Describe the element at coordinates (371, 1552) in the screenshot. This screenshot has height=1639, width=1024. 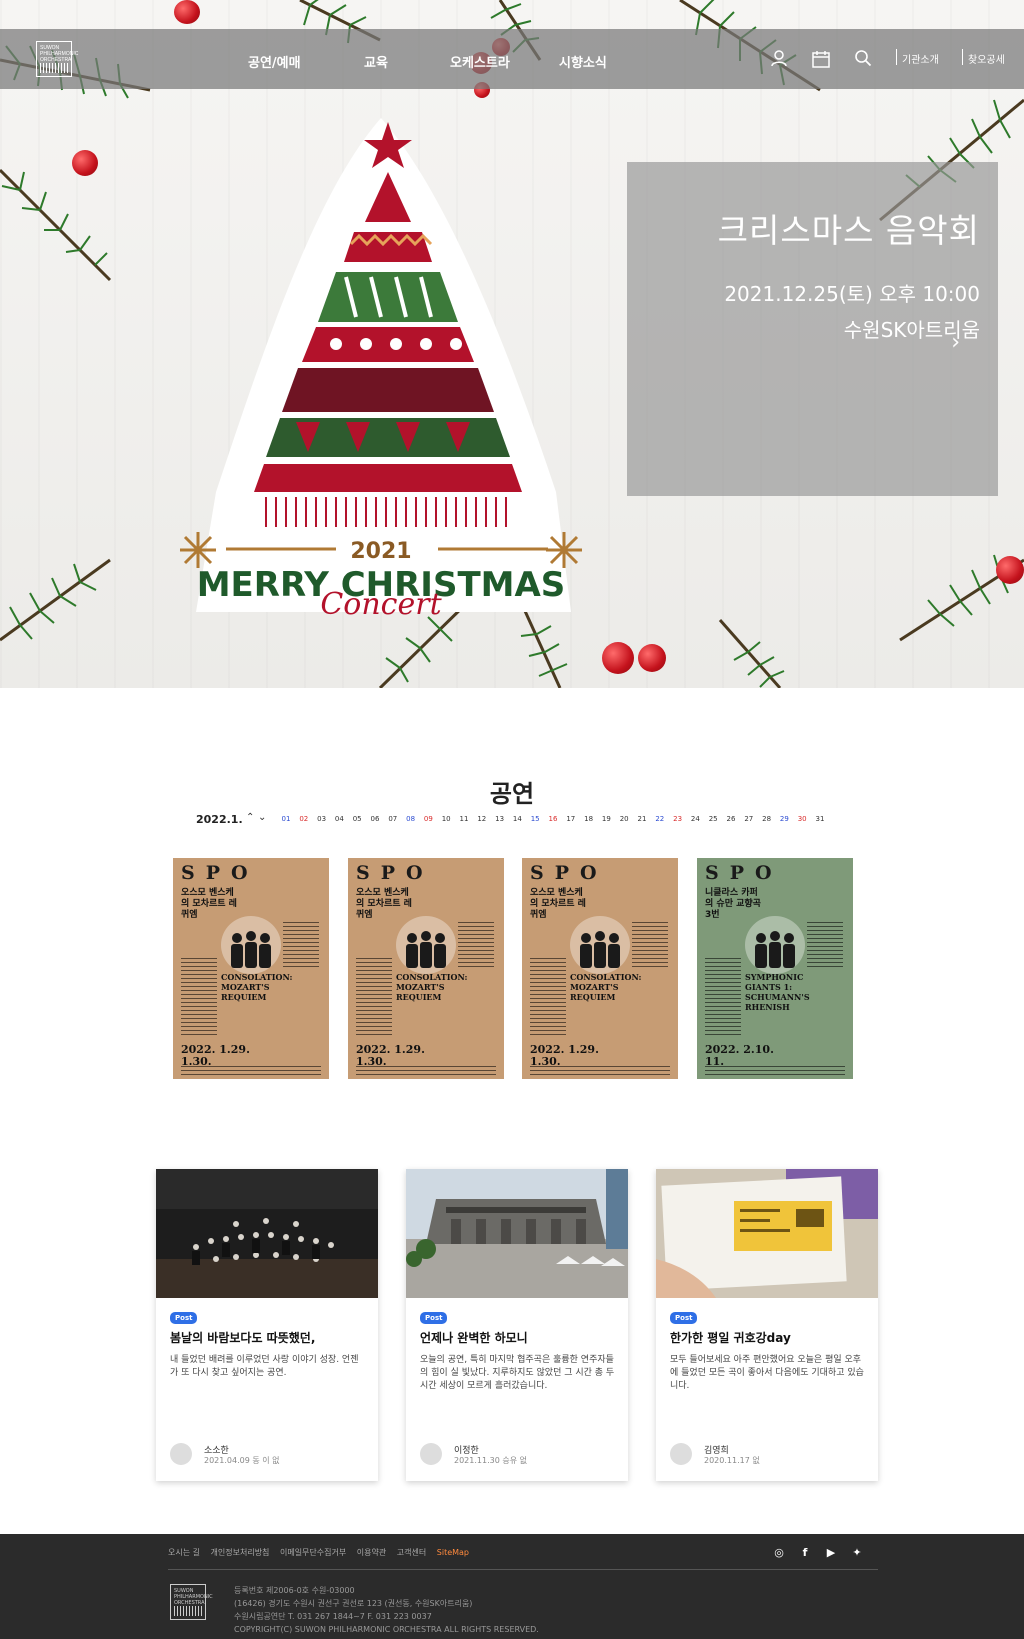
I see `footer-link-terms: 이용약관` at that location.